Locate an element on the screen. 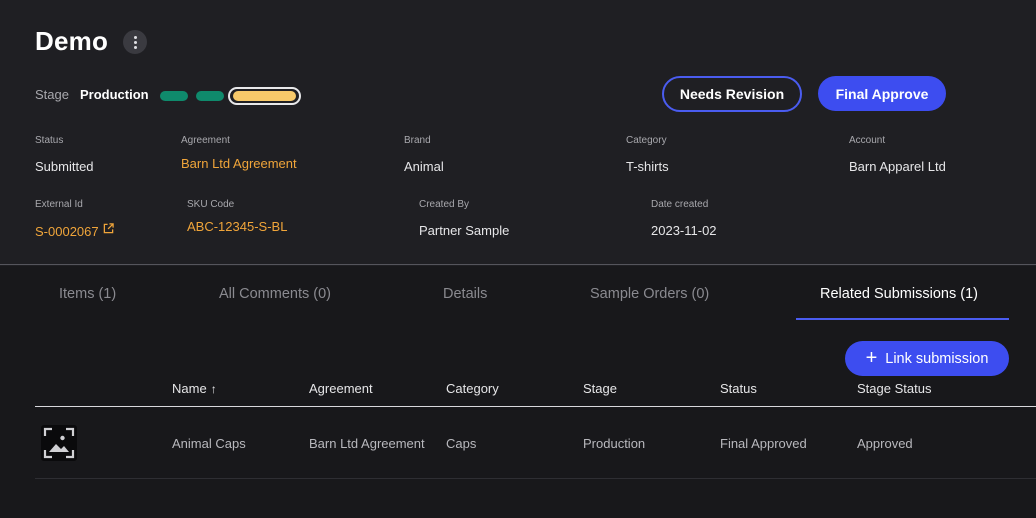 Image resolution: width=1036 pixels, height=518 pixels. external-id-field-label: External Id is located at coordinates (59, 204).